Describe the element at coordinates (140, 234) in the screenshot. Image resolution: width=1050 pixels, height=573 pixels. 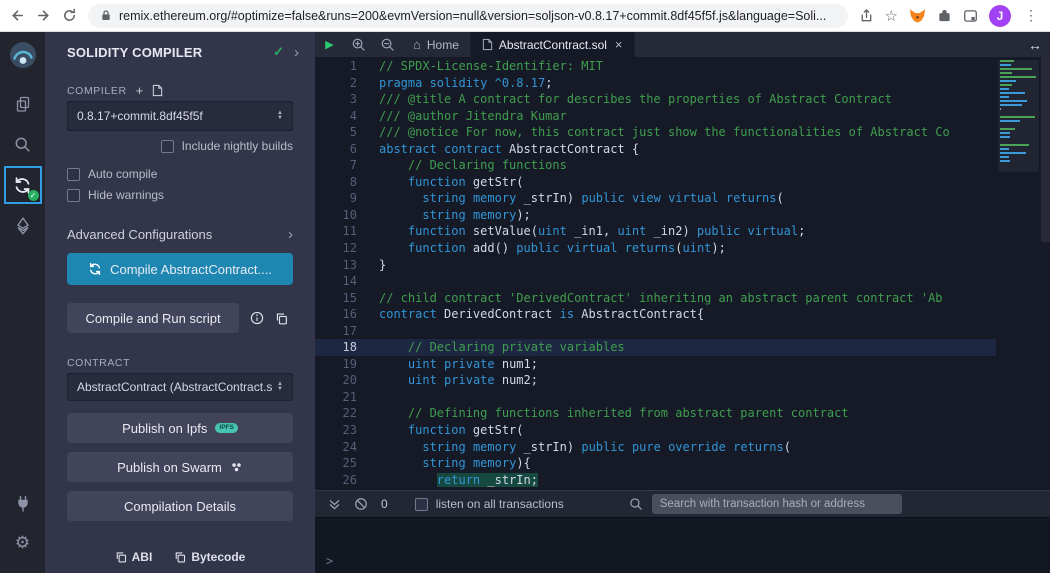
I see `advanced-configurations-label: Advanced Configurations` at that location.